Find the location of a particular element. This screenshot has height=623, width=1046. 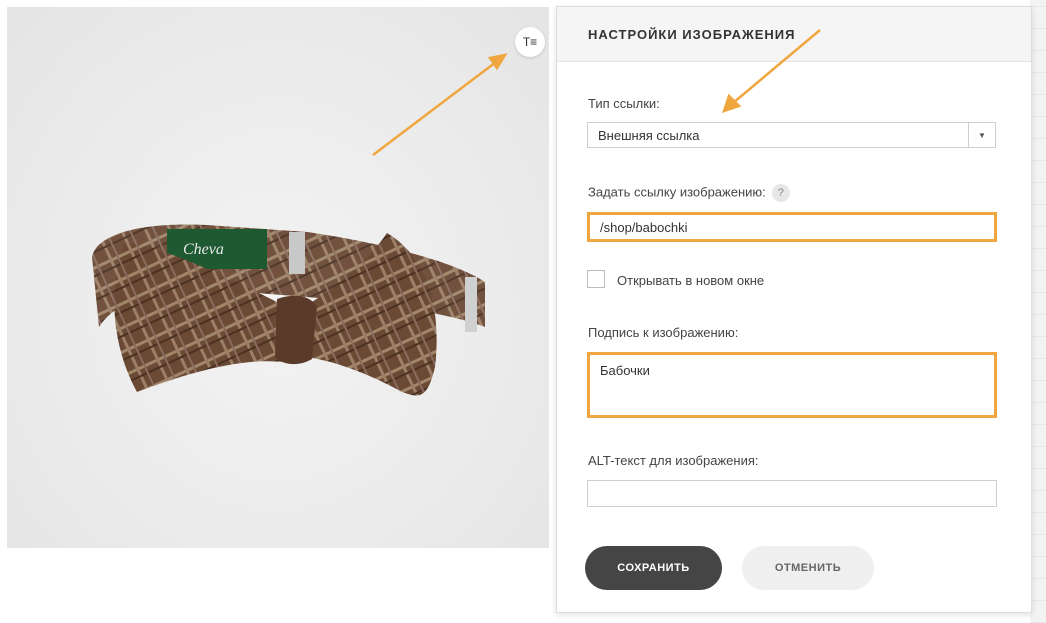

link-type-select: Внешняя ссылка ▼ is located at coordinates (791, 135).